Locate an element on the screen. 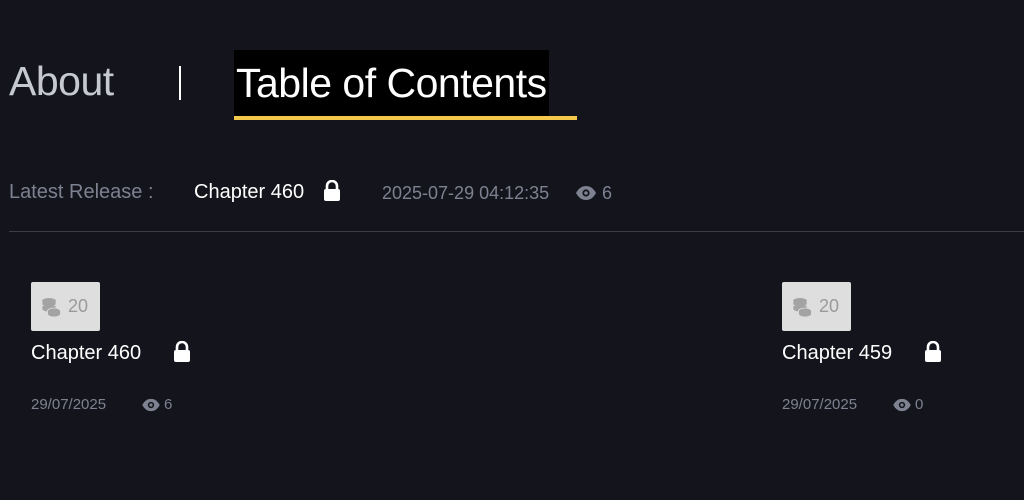 The image size is (1024, 500). latest-release-view-count: 6 is located at coordinates (607, 193).